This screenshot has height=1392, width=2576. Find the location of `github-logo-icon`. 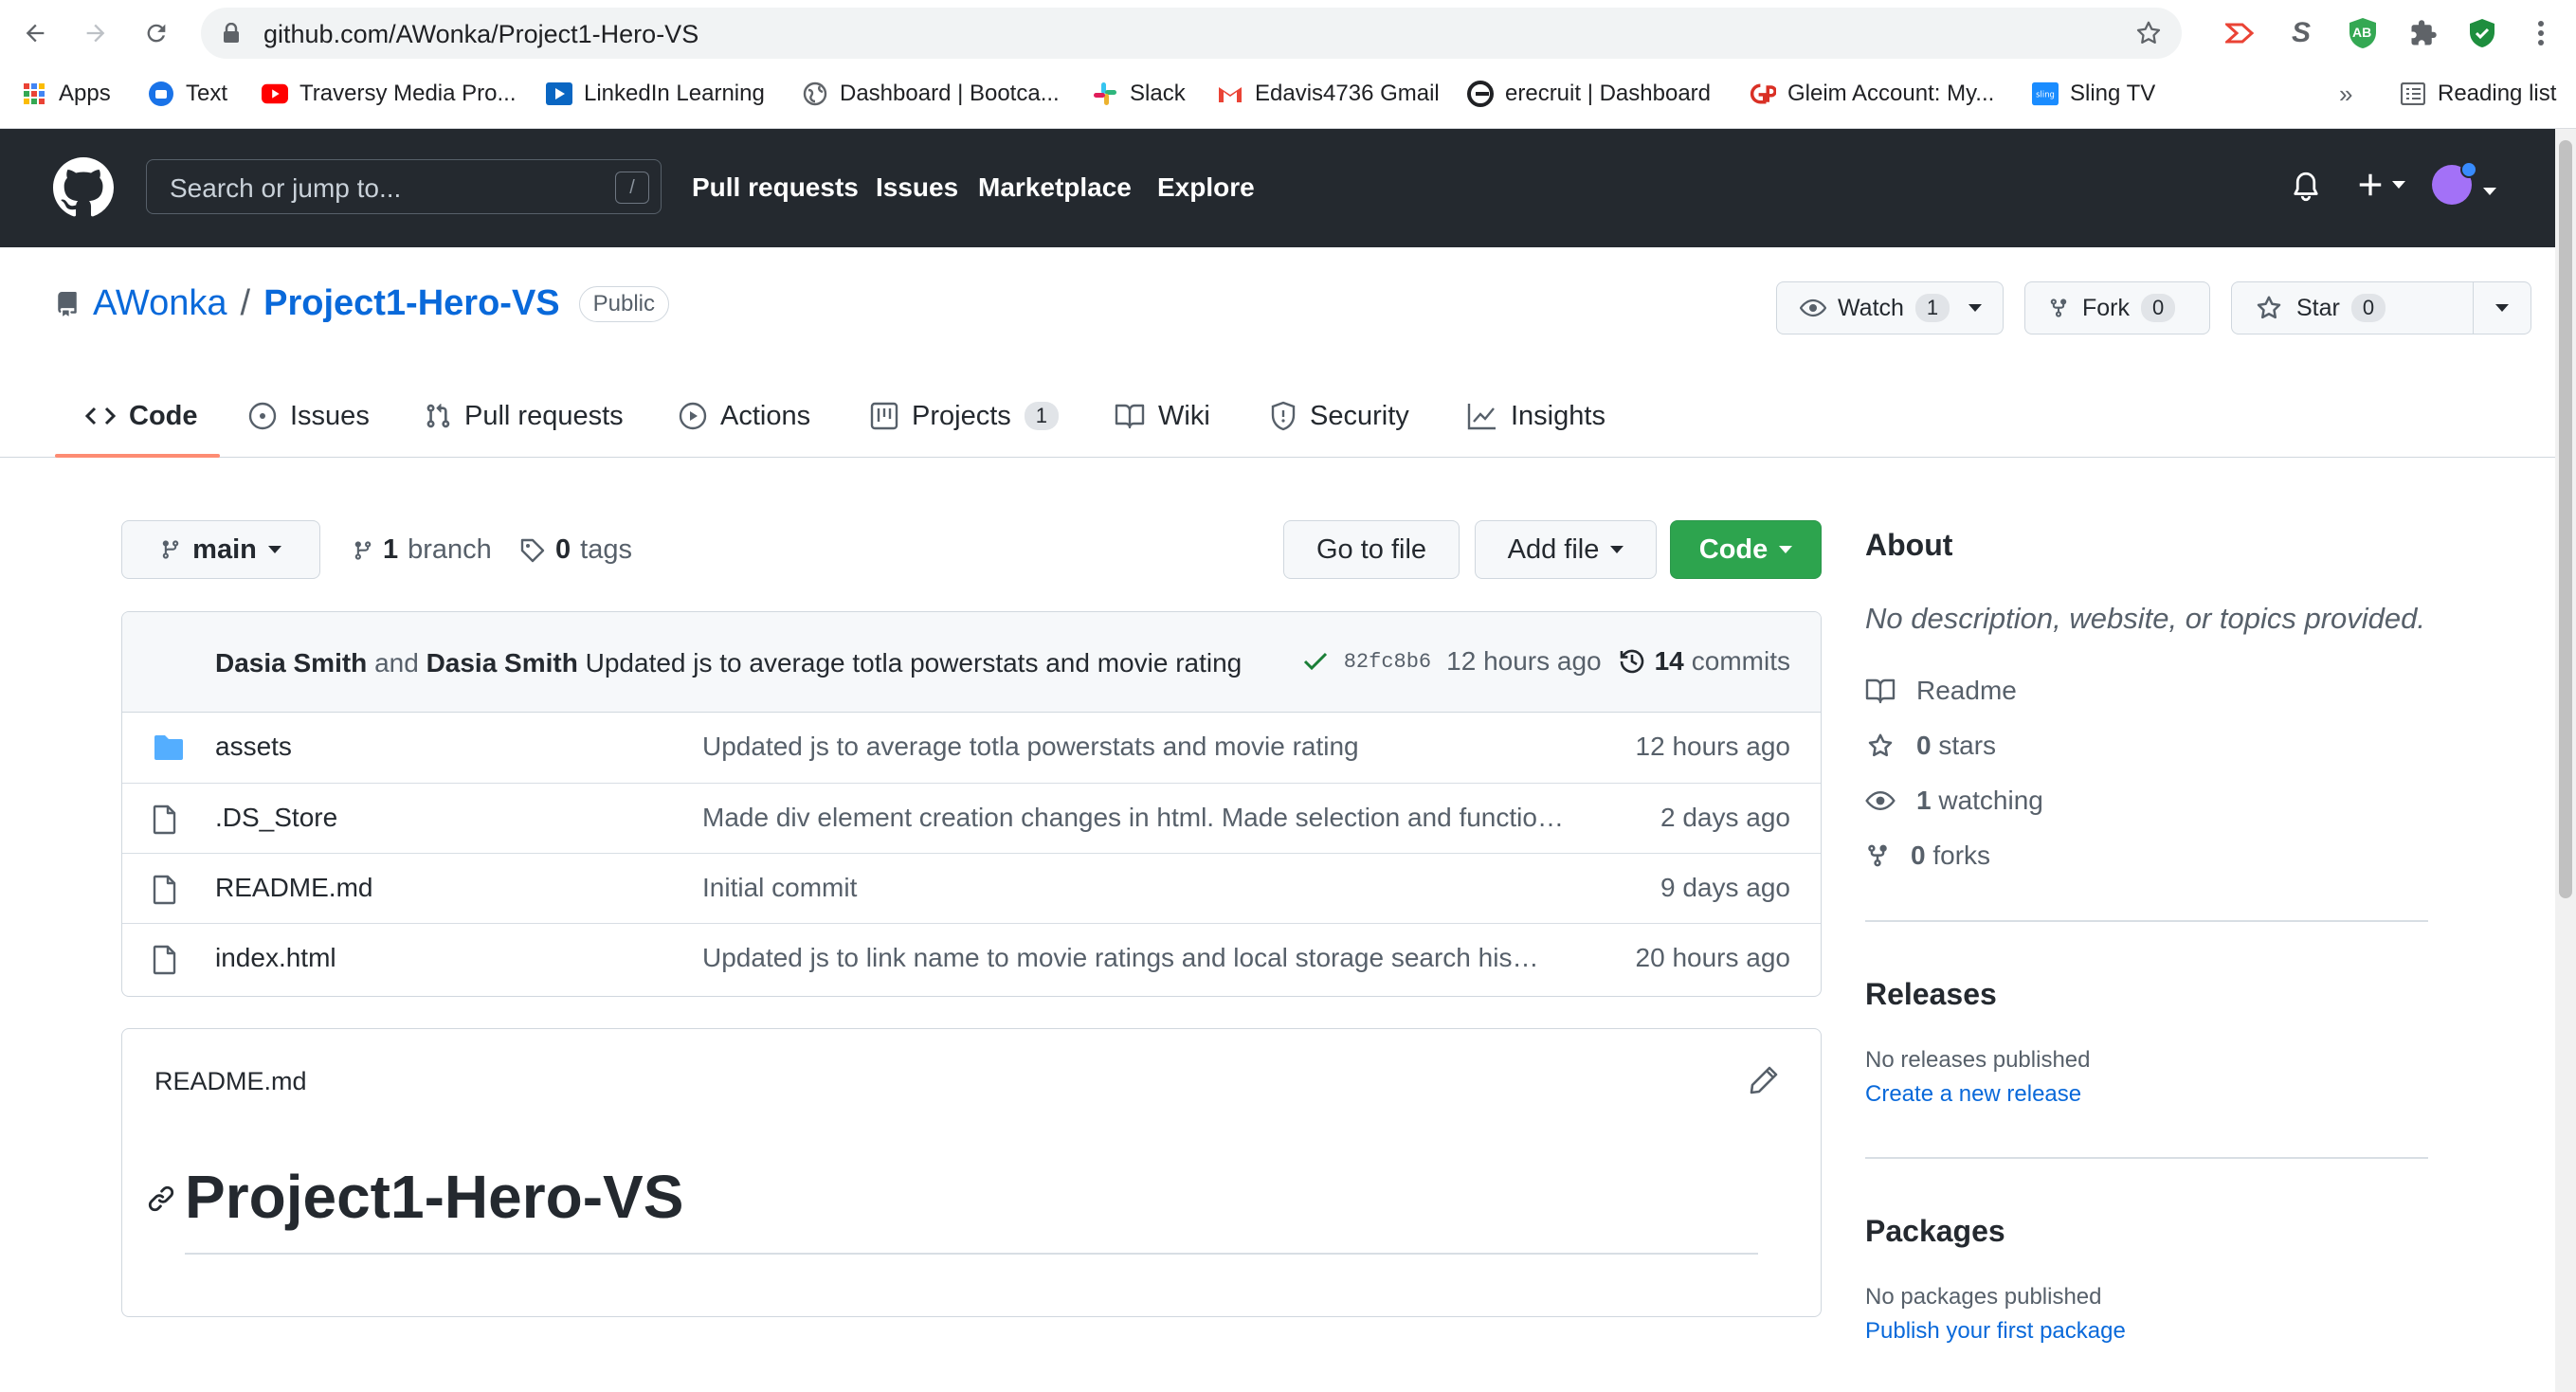

github-logo-icon is located at coordinates (83, 187).